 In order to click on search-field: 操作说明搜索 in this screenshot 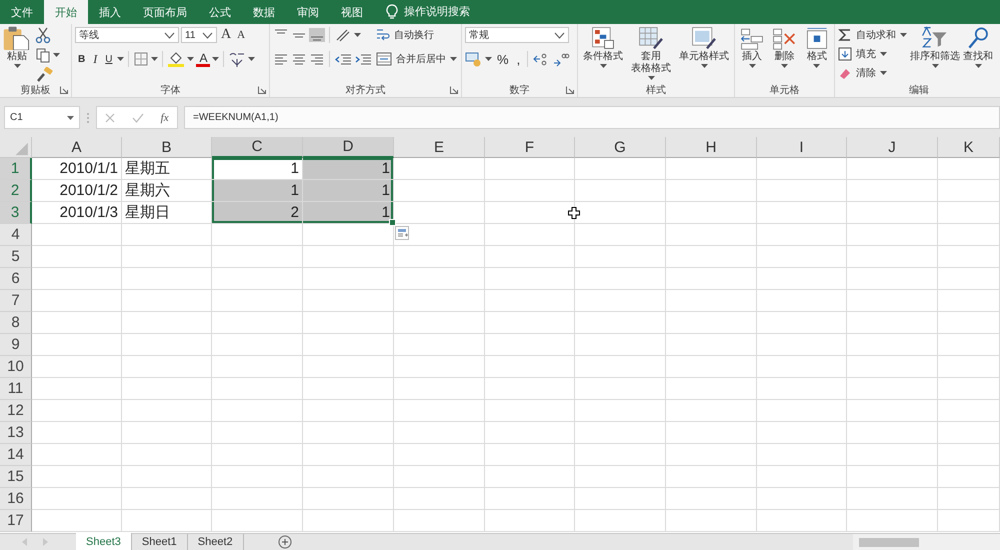, I will do `click(459, 12)`.